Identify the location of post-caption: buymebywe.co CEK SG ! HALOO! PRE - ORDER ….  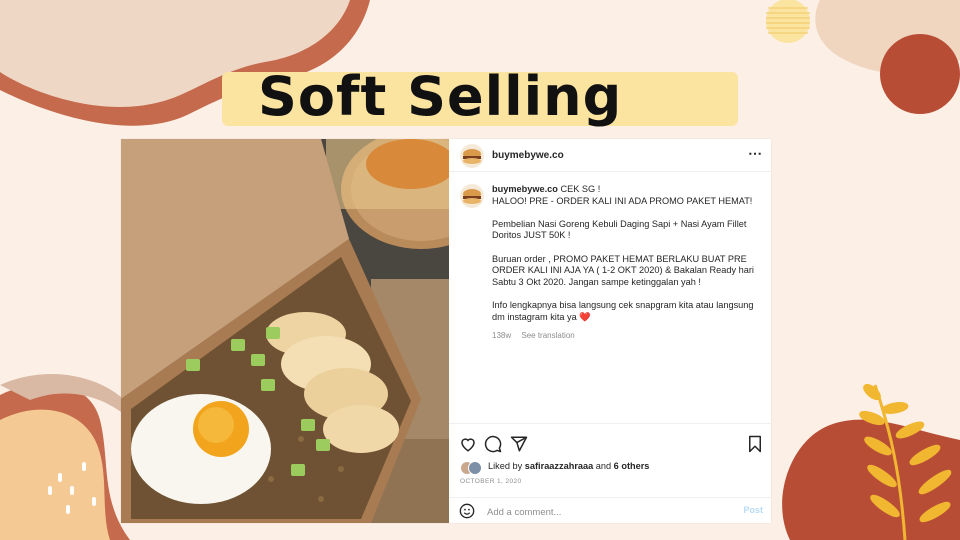
(627, 259).